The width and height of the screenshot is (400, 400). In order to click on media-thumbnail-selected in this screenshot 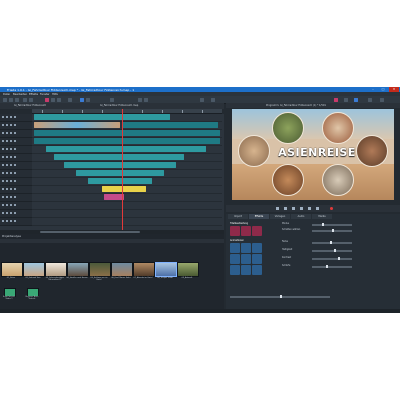, I will do `click(166, 269)`.